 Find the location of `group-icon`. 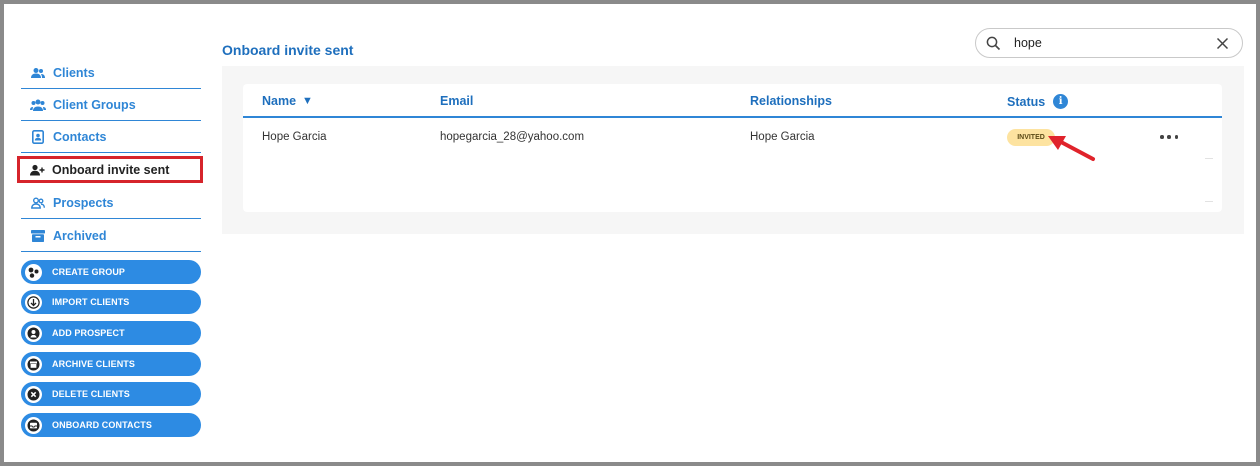

group-icon is located at coordinates (33, 272).